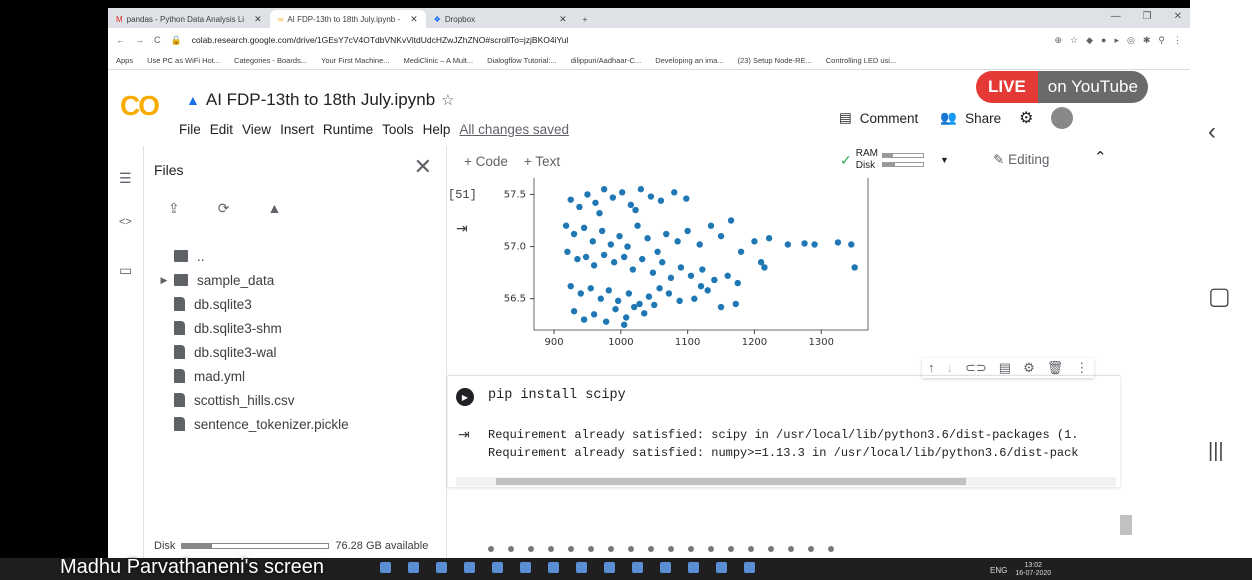  I want to click on home-icon: ▢, so click(1219, 296).